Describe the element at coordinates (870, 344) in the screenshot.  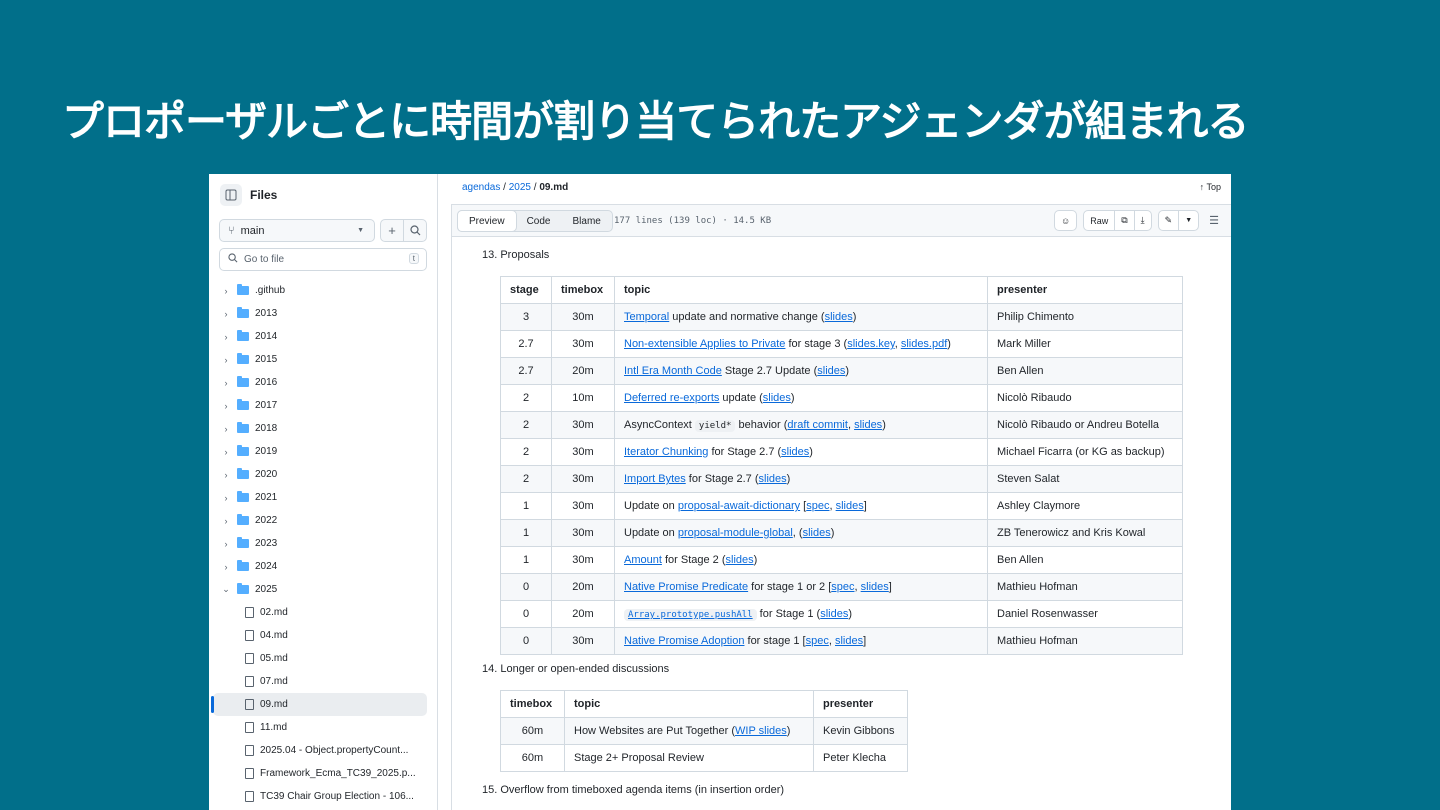
I see `topic-link: slides.key` at that location.